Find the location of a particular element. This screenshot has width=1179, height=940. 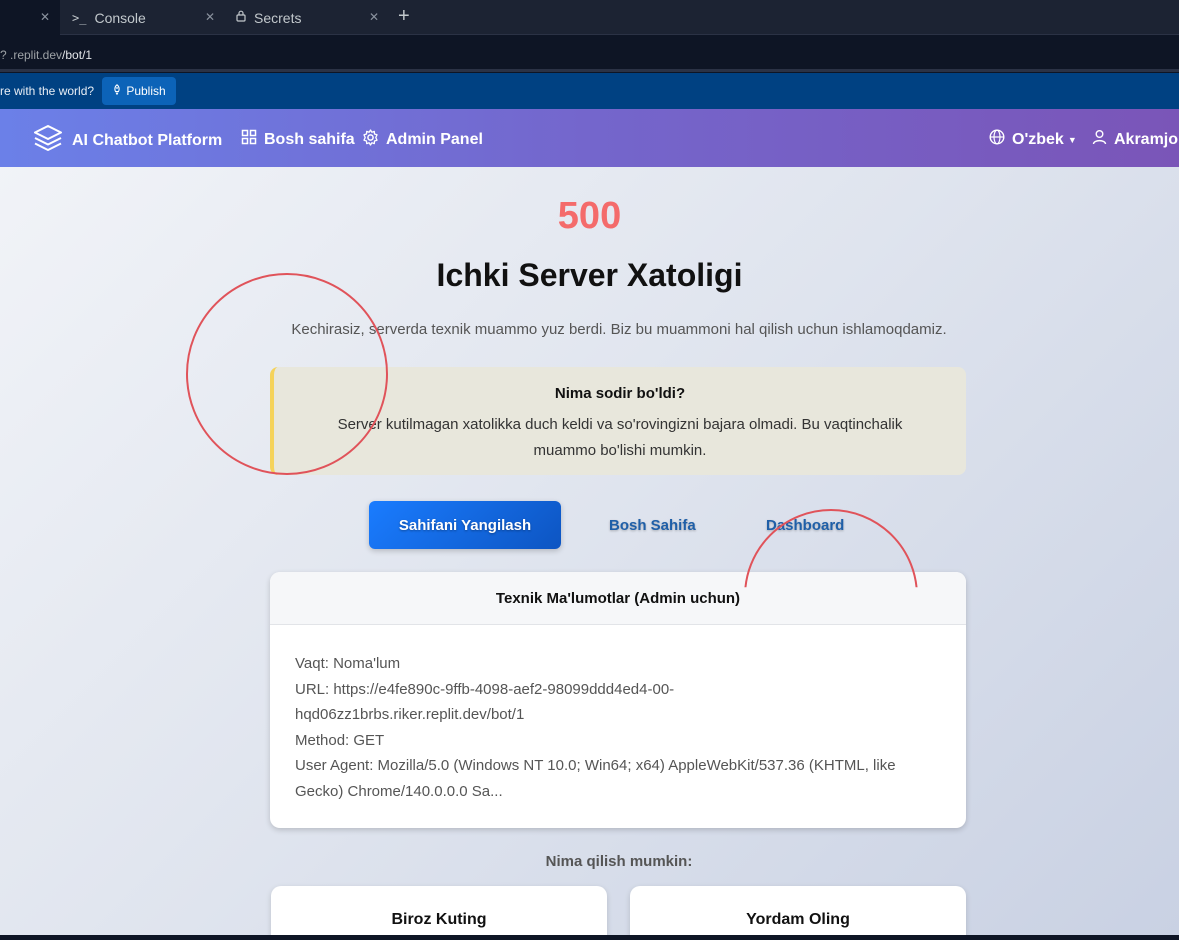

user-name: Akramjon is located at coordinates (1146, 139).